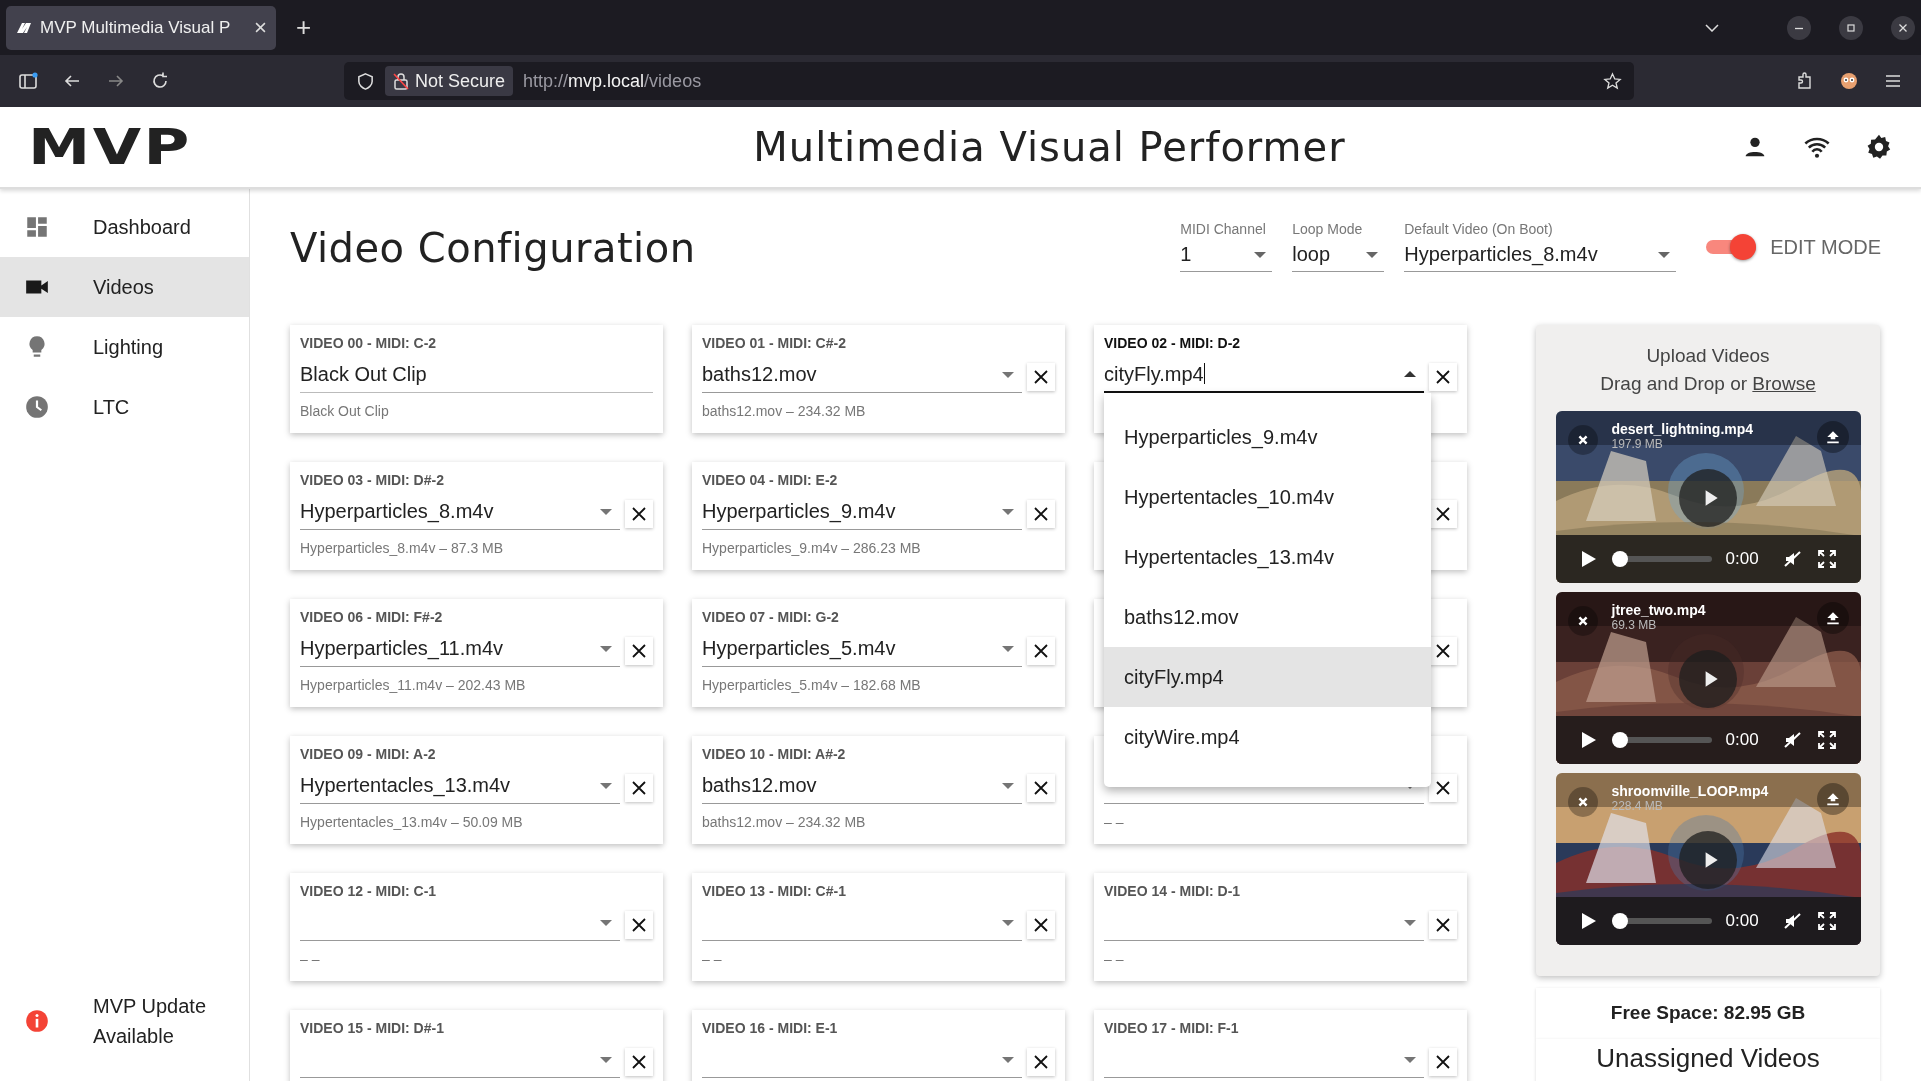  What do you see at coordinates (124, 287) in the screenshot?
I see `sidebar-item: Videos` at bounding box center [124, 287].